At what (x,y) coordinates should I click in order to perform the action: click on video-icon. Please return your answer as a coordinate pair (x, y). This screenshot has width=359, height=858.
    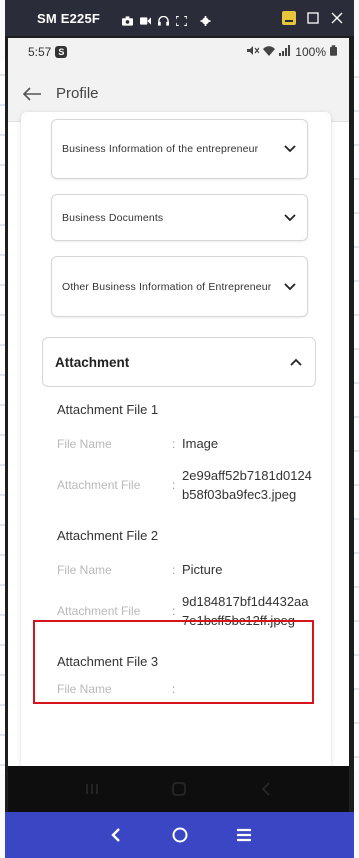
    Looking at the image, I should click on (146, 19).